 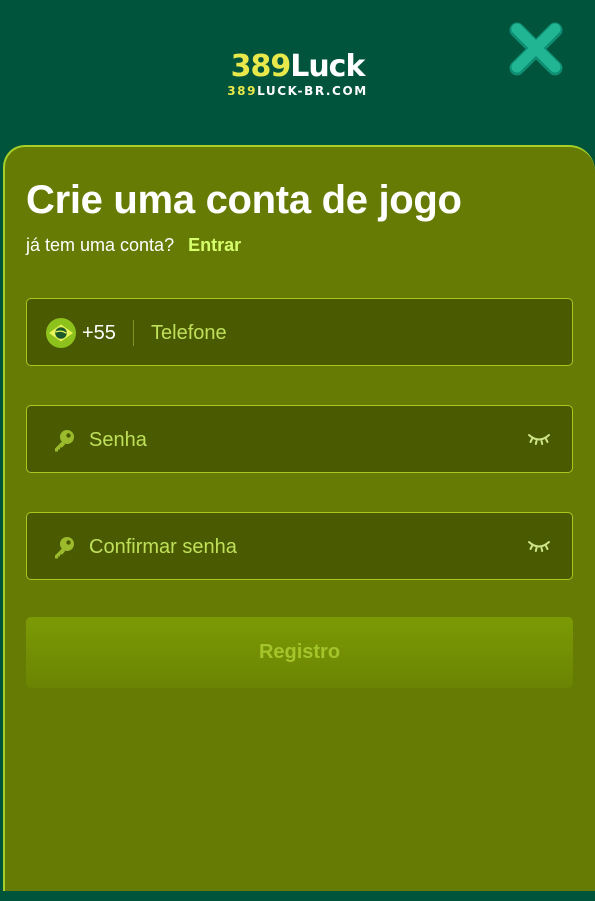 What do you see at coordinates (214, 245) in the screenshot?
I see `login-link: Entrar` at bounding box center [214, 245].